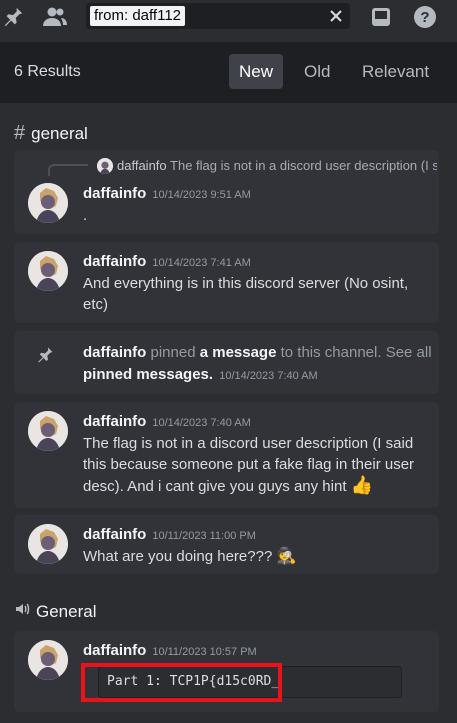 The image size is (457, 723). I want to click on member-list-icon, so click(55, 17).